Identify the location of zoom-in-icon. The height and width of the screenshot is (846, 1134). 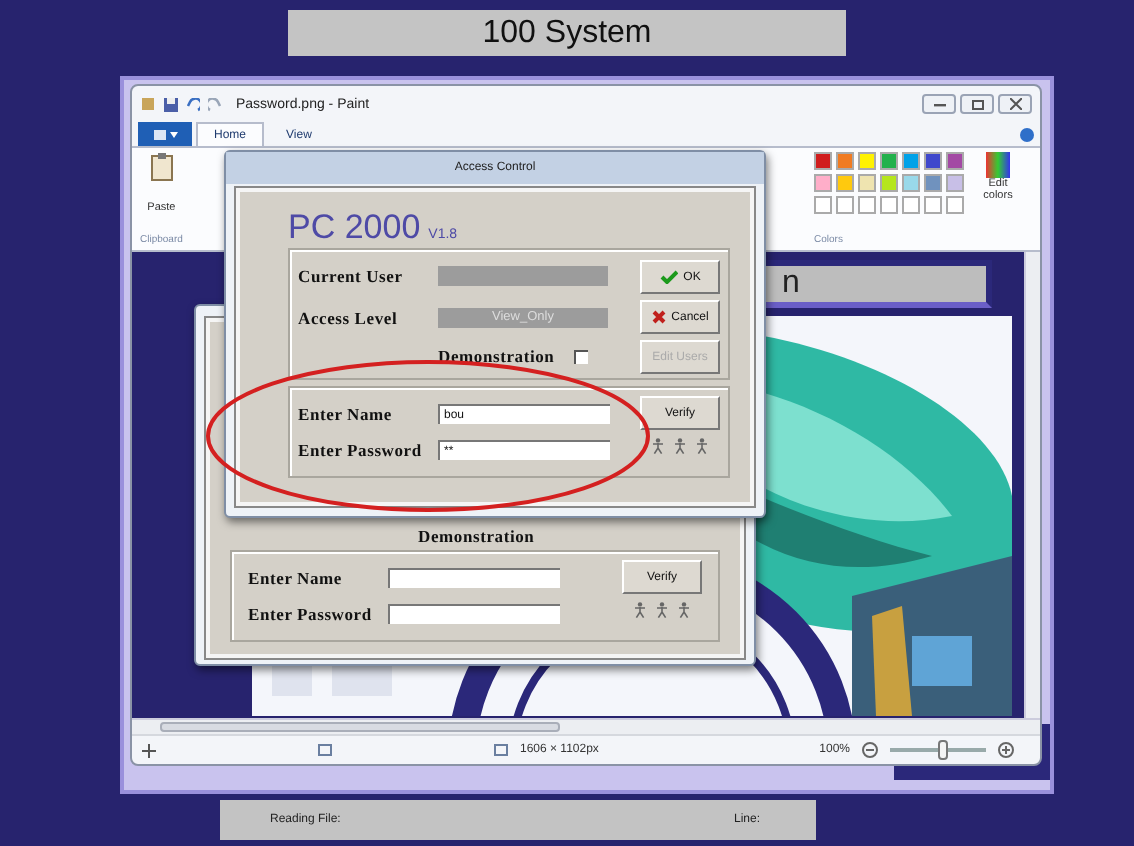
(1006, 750).